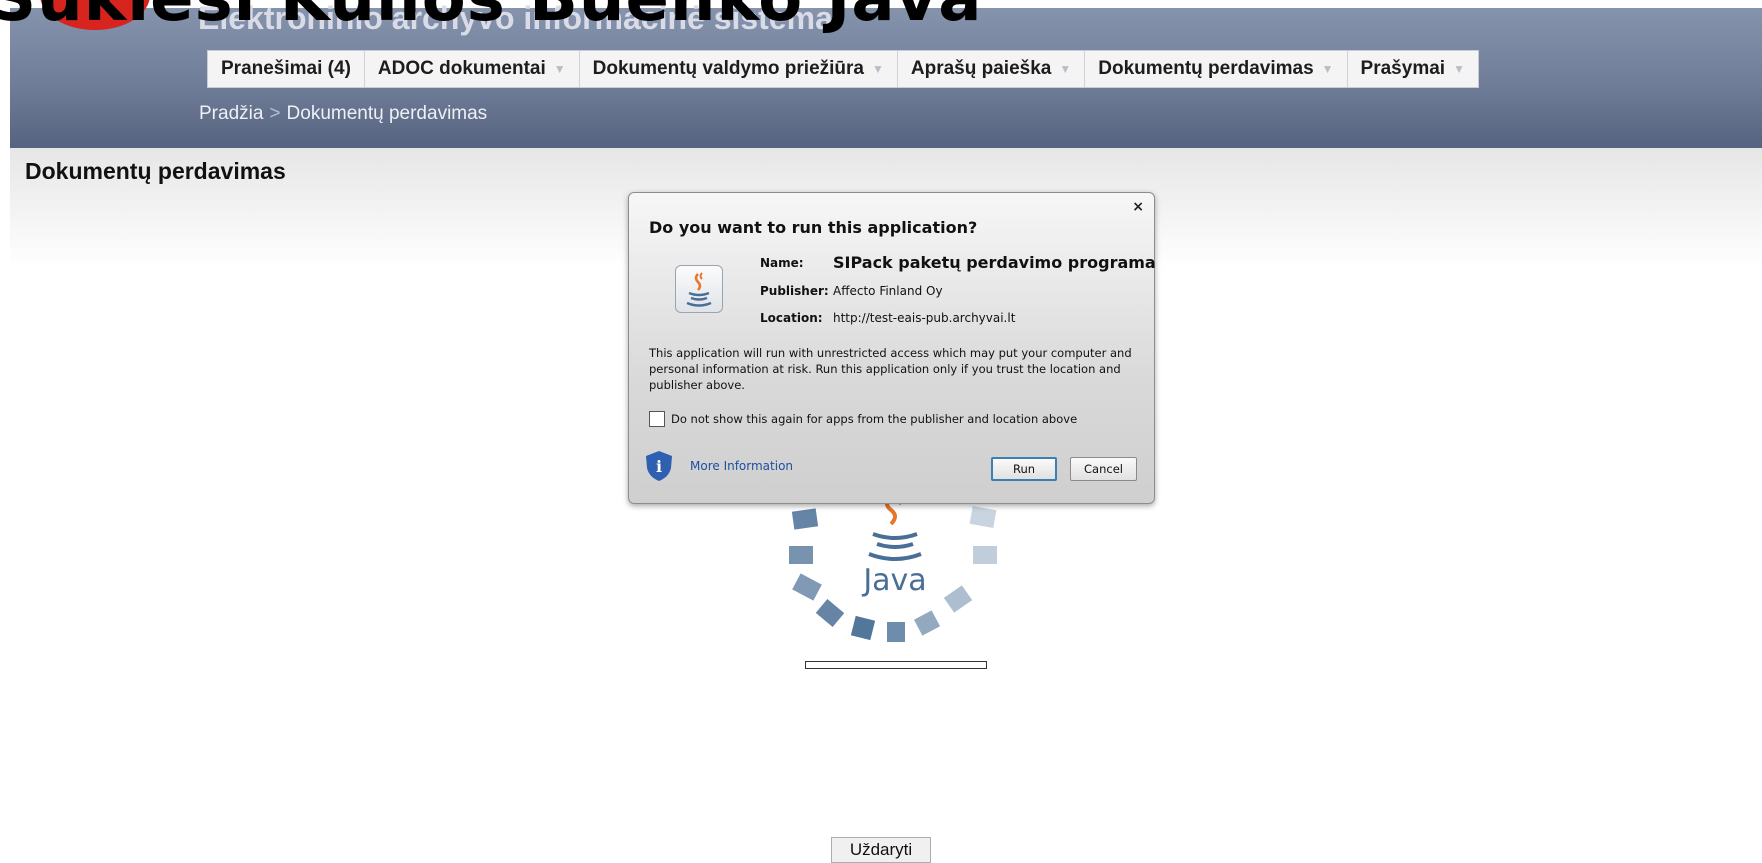 Image resolution: width=1762 pixels, height=863 pixels. What do you see at coordinates (881, 850) in the screenshot?
I see `close-page-button: Uždaryti` at bounding box center [881, 850].